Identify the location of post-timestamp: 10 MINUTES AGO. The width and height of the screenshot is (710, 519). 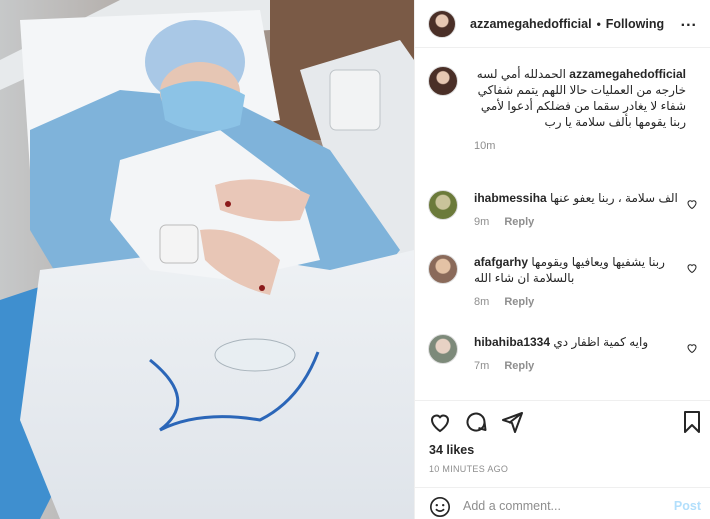
(469, 469).